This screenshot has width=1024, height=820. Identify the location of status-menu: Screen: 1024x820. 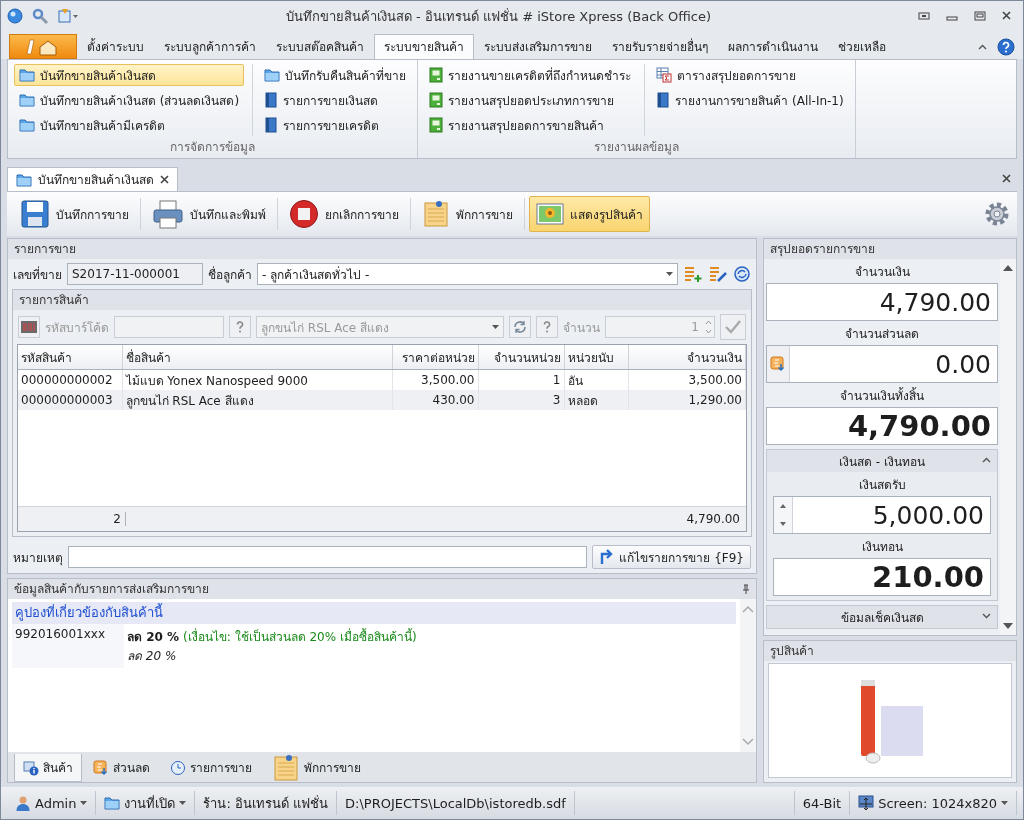
(933, 803).